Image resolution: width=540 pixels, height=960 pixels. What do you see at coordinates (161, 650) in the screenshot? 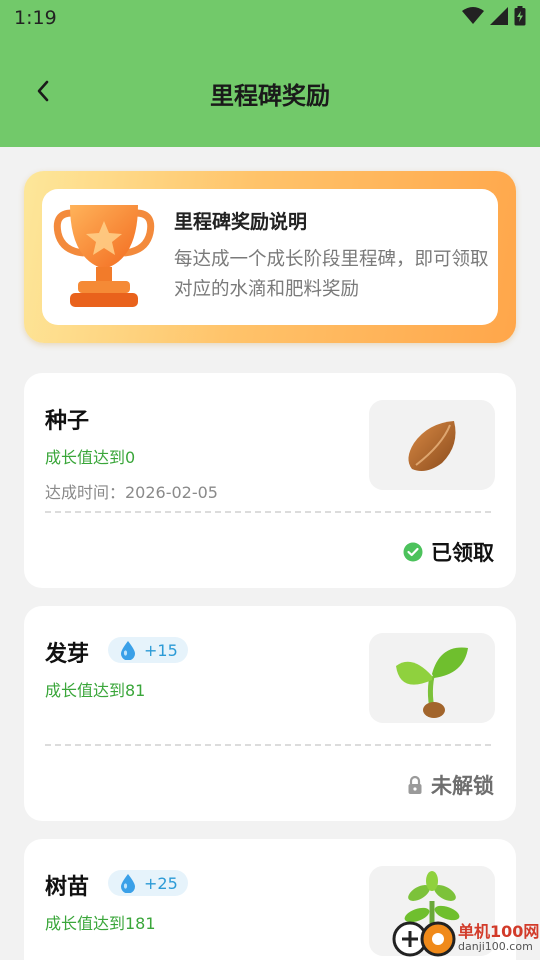
I see `reward-value: +15` at bounding box center [161, 650].